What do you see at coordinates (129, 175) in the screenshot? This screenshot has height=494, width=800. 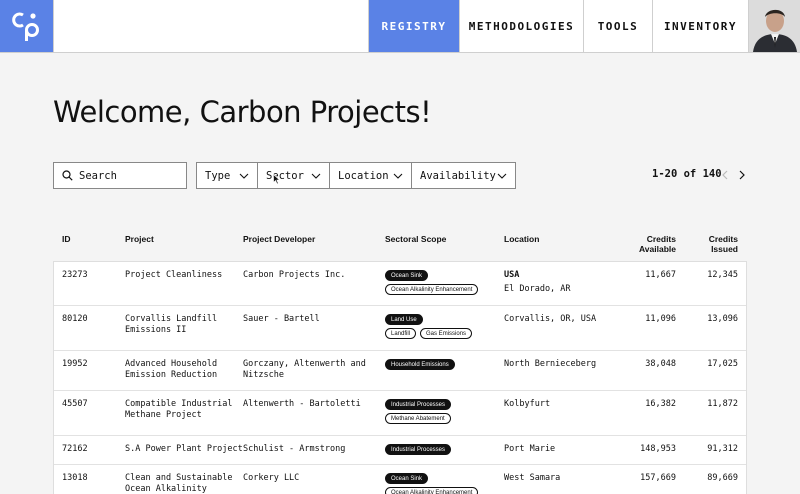 I see `search-input` at bounding box center [129, 175].